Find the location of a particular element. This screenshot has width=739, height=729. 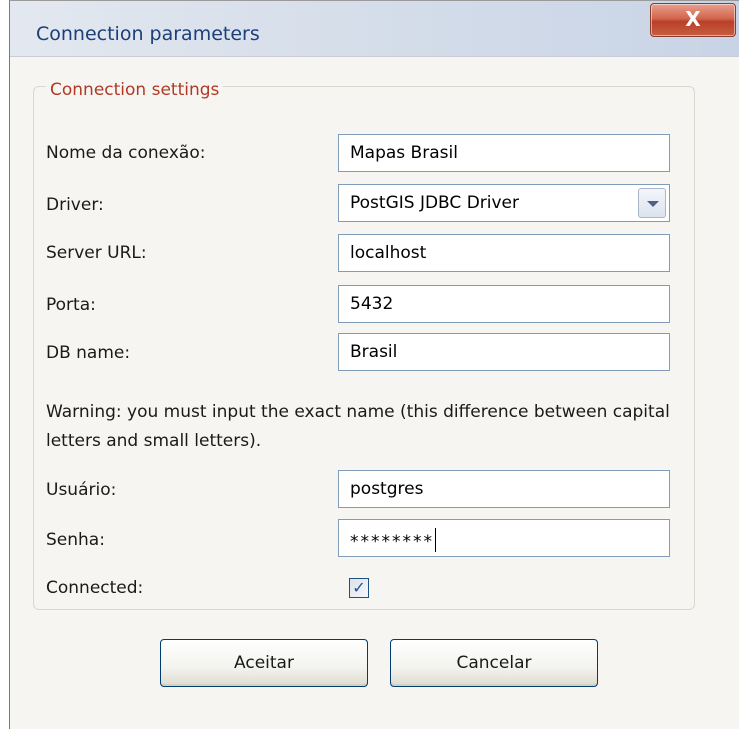

db-name-input: Brasil is located at coordinates (504, 352).